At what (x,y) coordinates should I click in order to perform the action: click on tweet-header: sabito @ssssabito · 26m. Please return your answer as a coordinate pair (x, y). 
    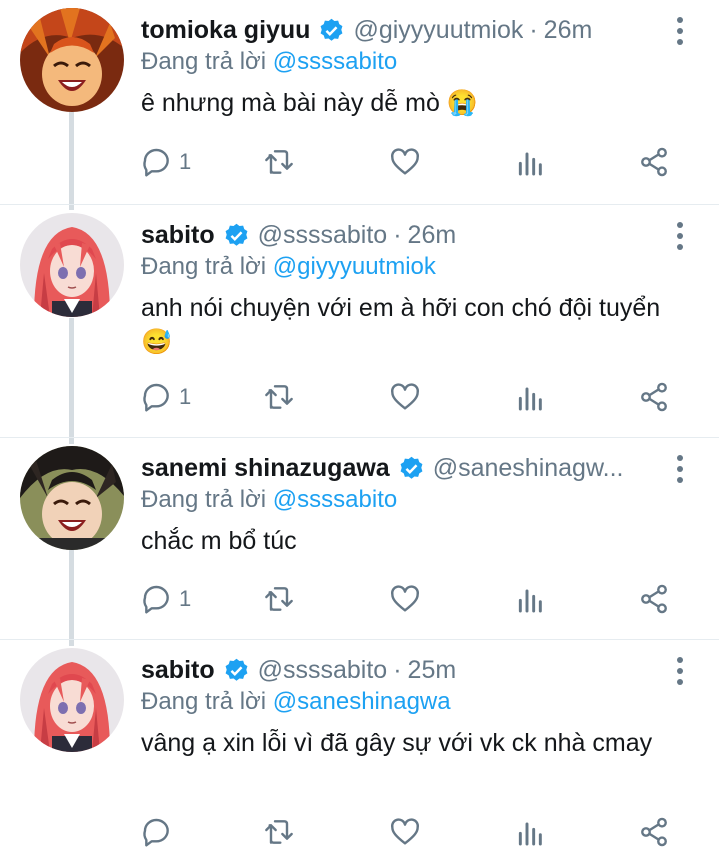
    Looking at the image, I should click on (400, 235).